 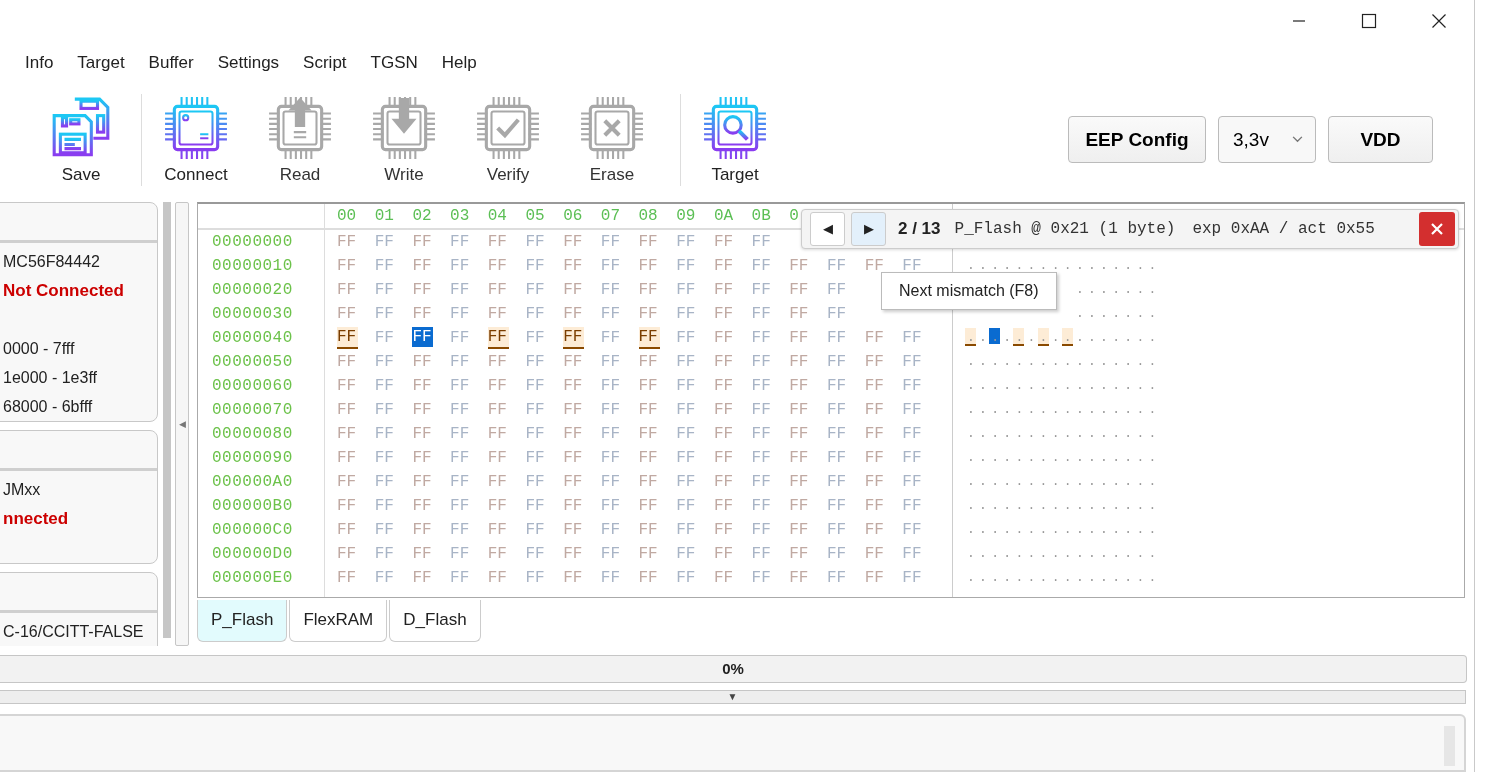 What do you see at coordinates (868, 228) in the screenshot?
I see `next-button: ▶` at bounding box center [868, 228].